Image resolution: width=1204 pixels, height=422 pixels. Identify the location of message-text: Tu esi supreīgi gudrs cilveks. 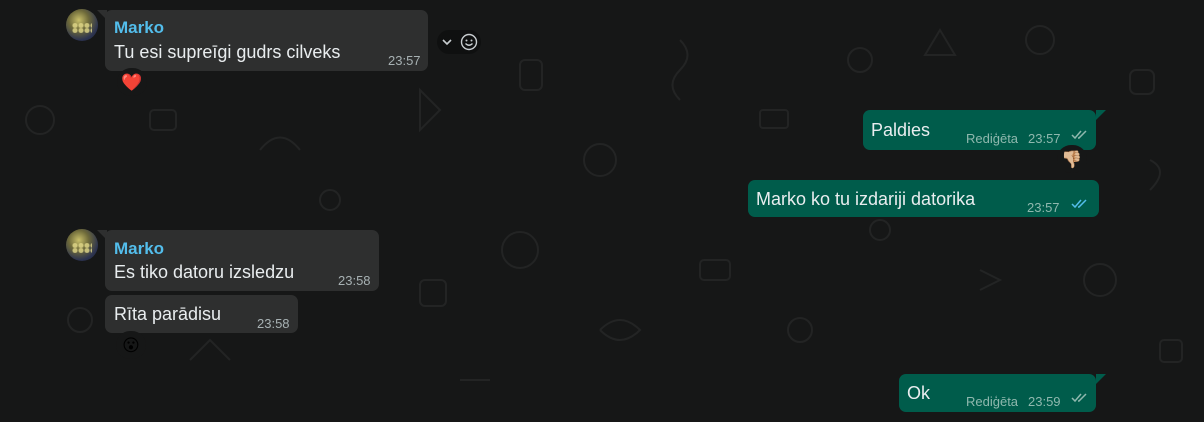
(227, 52).